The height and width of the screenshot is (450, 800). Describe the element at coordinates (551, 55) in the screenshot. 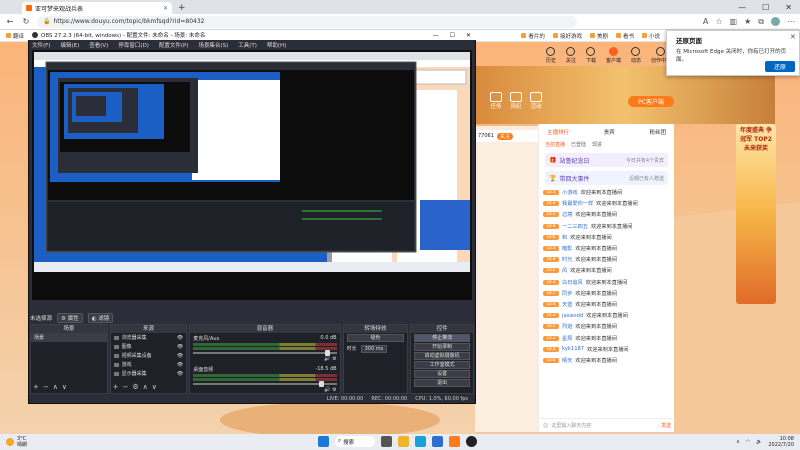

I see `header-nav-item: 历史` at that location.